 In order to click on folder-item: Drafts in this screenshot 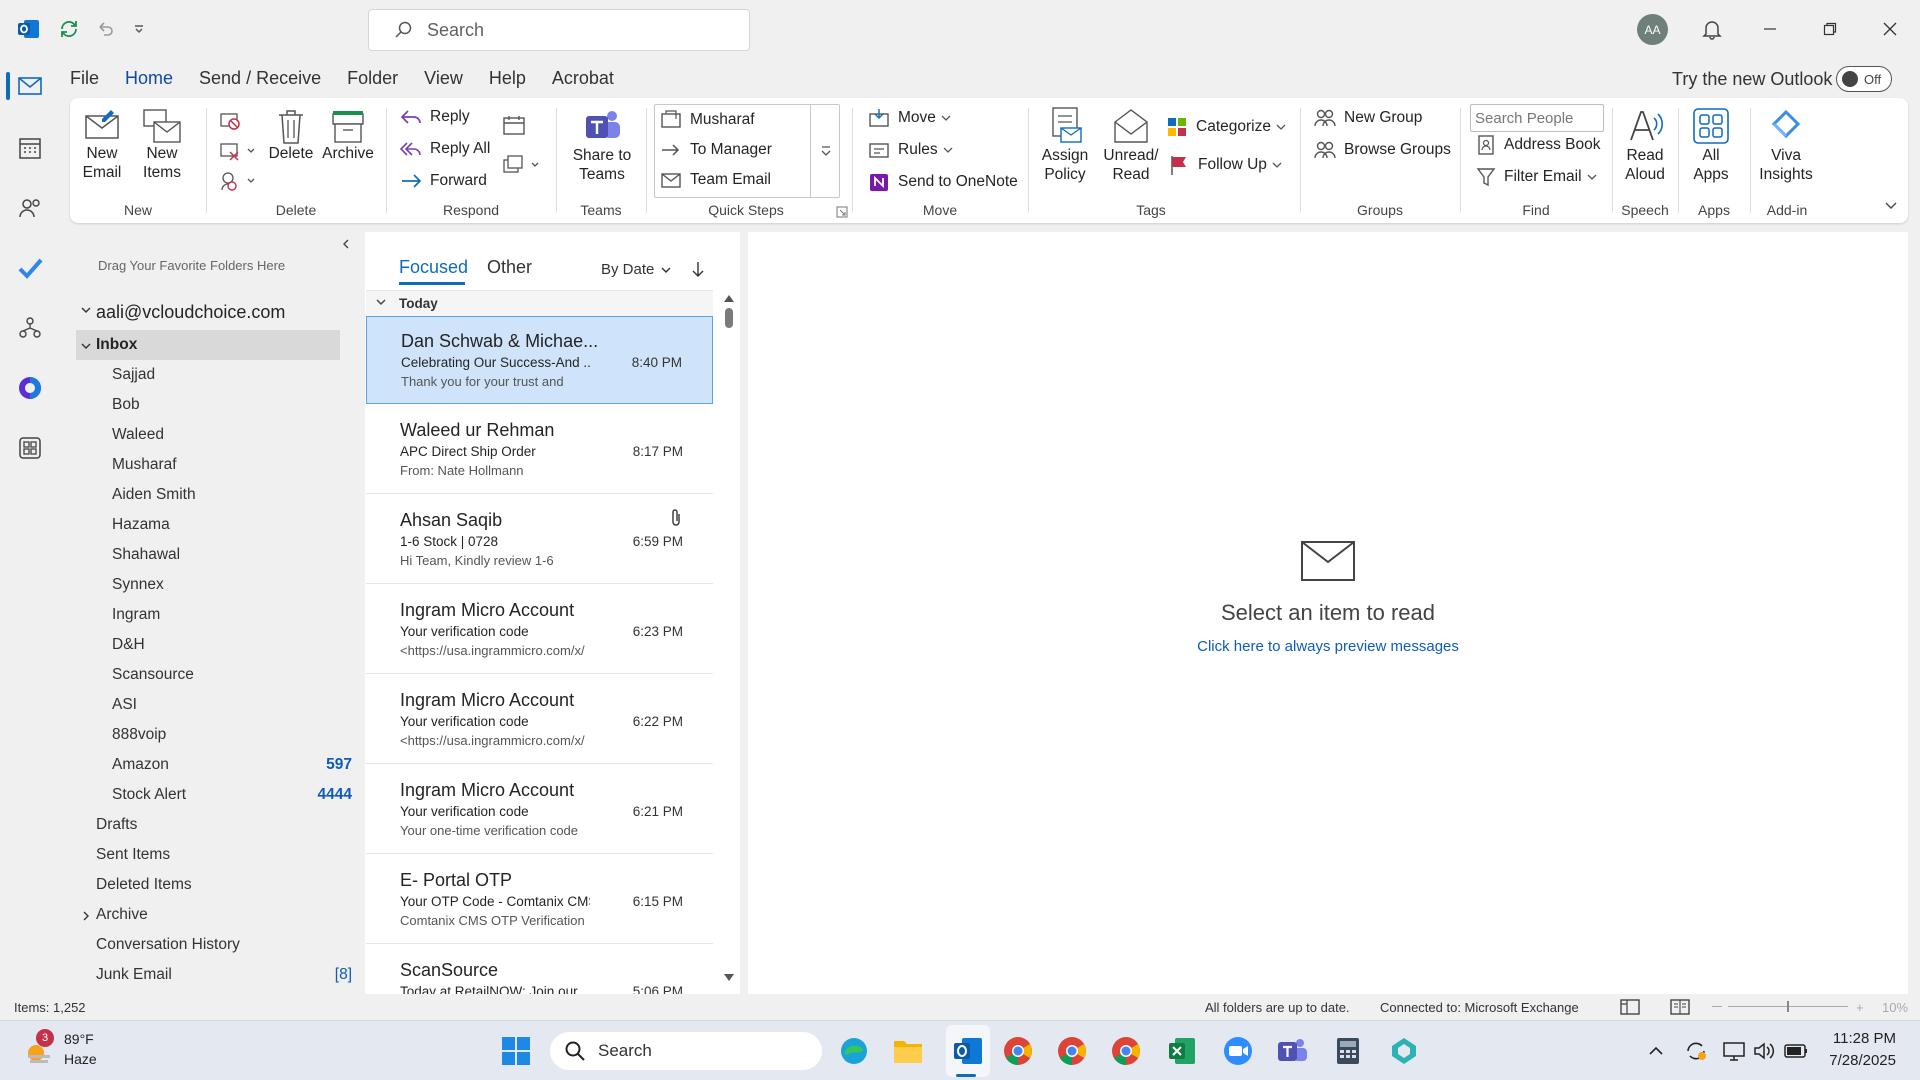, I will do `click(116, 825)`.